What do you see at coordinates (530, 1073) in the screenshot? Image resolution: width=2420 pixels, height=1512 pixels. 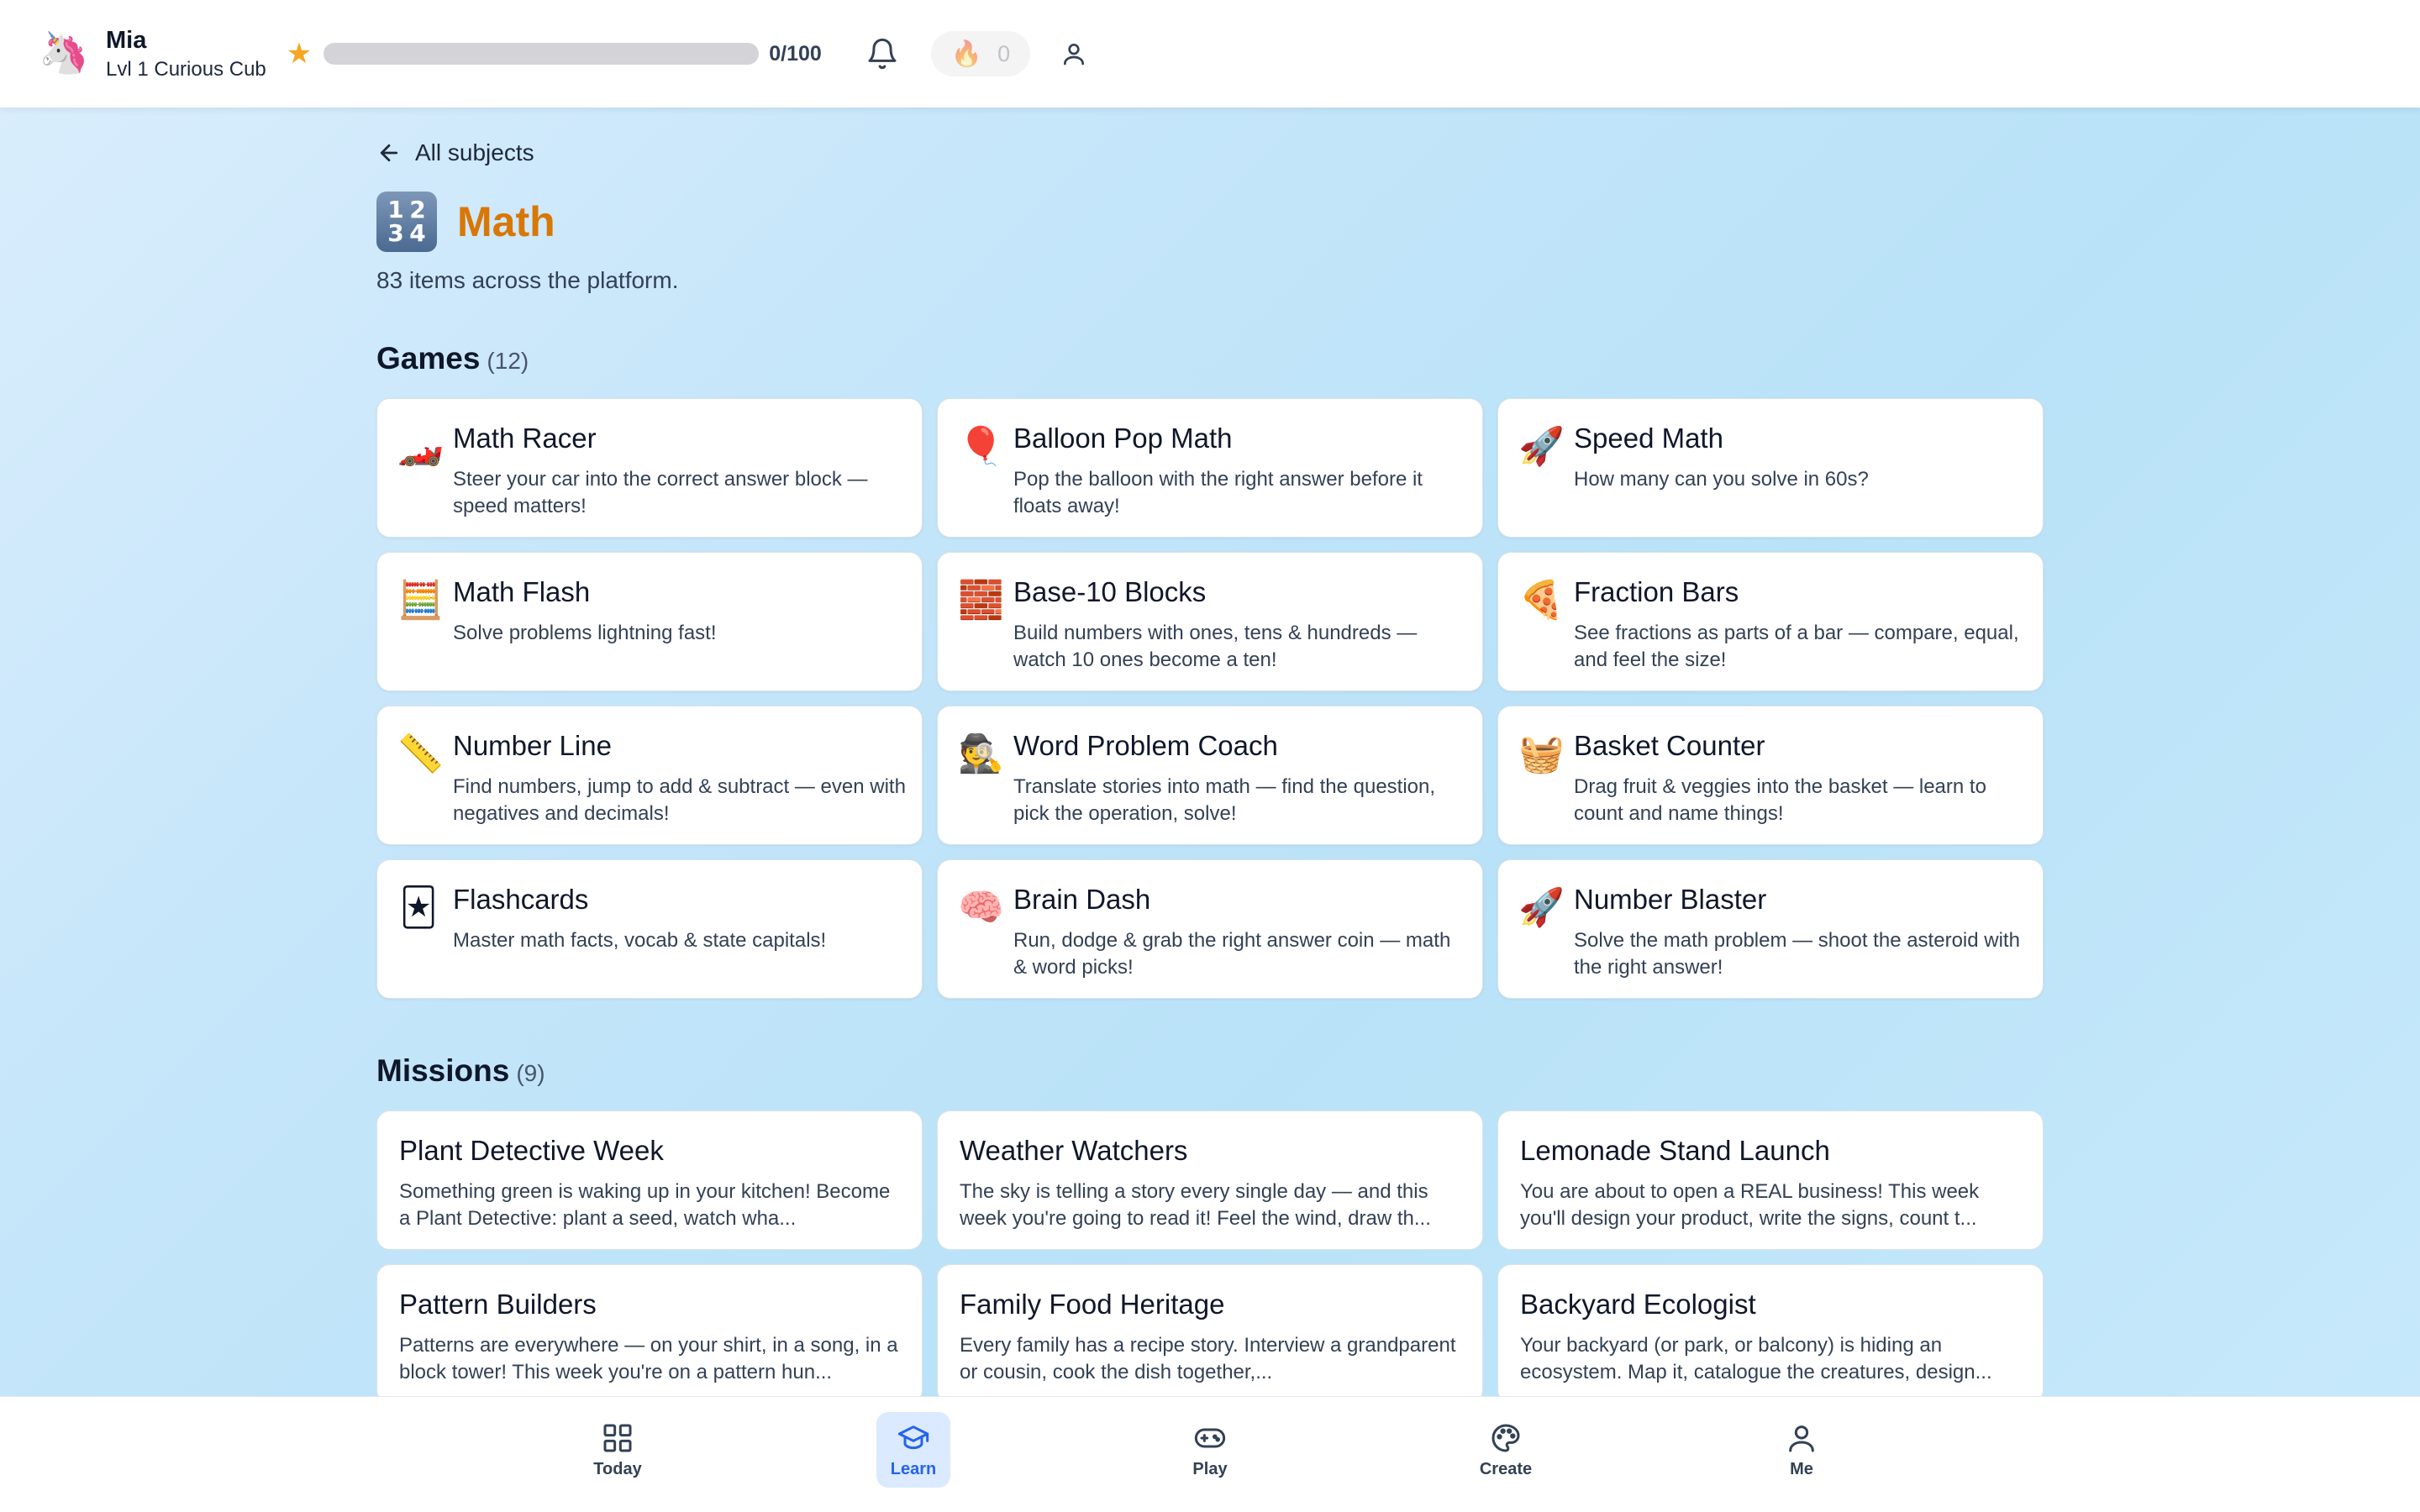 I see `missions-count: (9)` at bounding box center [530, 1073].